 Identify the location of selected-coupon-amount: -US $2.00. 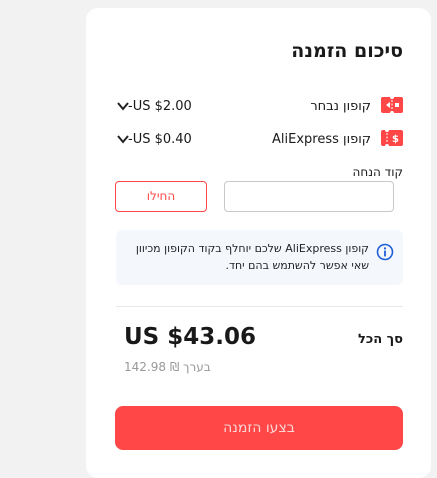
(160, 106).